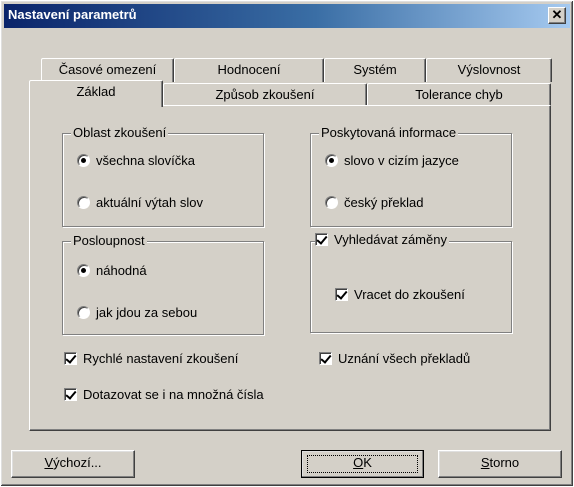  I want to click on group-title: Poskytovaná informace, so click(389, 132).